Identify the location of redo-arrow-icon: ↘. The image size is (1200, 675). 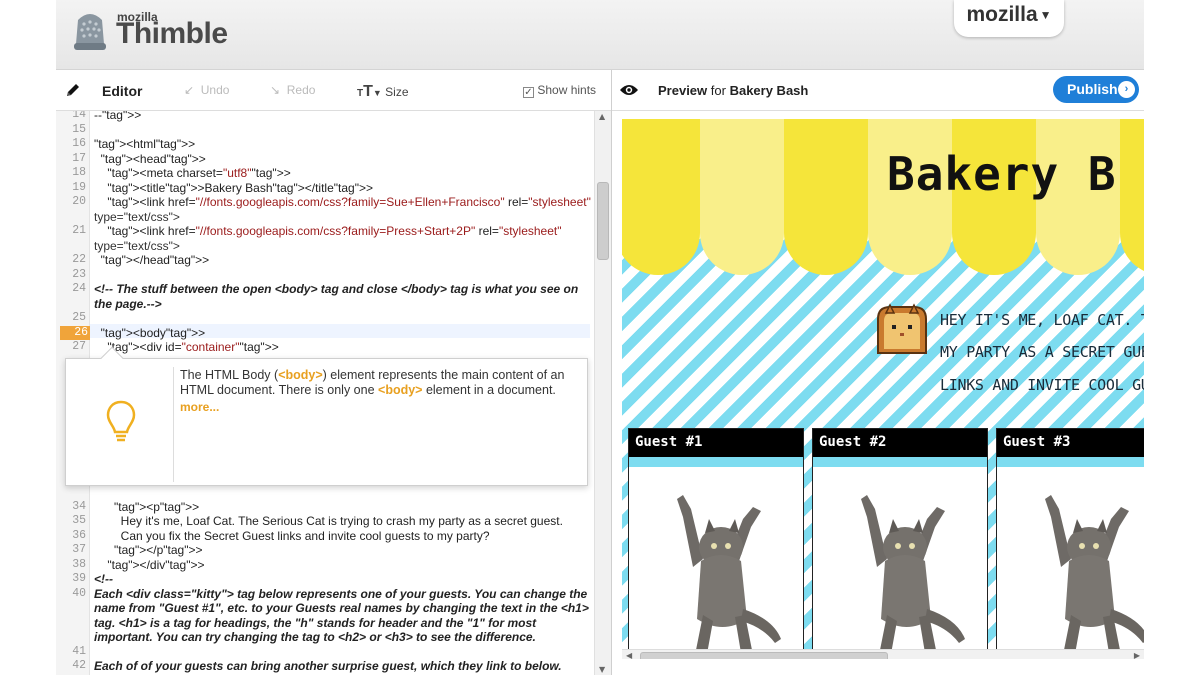
(275, 90).